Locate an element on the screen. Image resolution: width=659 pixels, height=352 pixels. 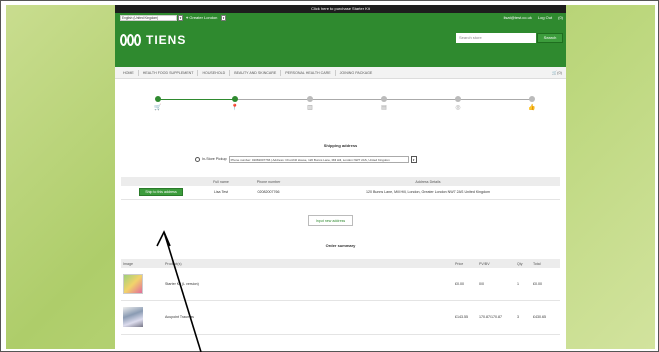
step-payment: ▤ is located at coordinates (384, 101).